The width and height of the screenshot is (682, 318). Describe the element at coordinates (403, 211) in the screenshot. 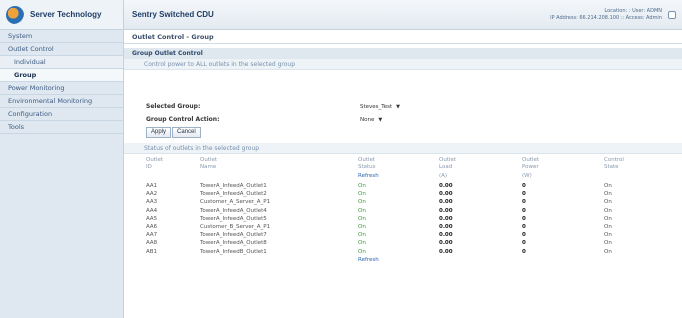

I see `table-row: AA4 TowerA_InfeedA_Outlet4 On 0.00 0 On` at that location.